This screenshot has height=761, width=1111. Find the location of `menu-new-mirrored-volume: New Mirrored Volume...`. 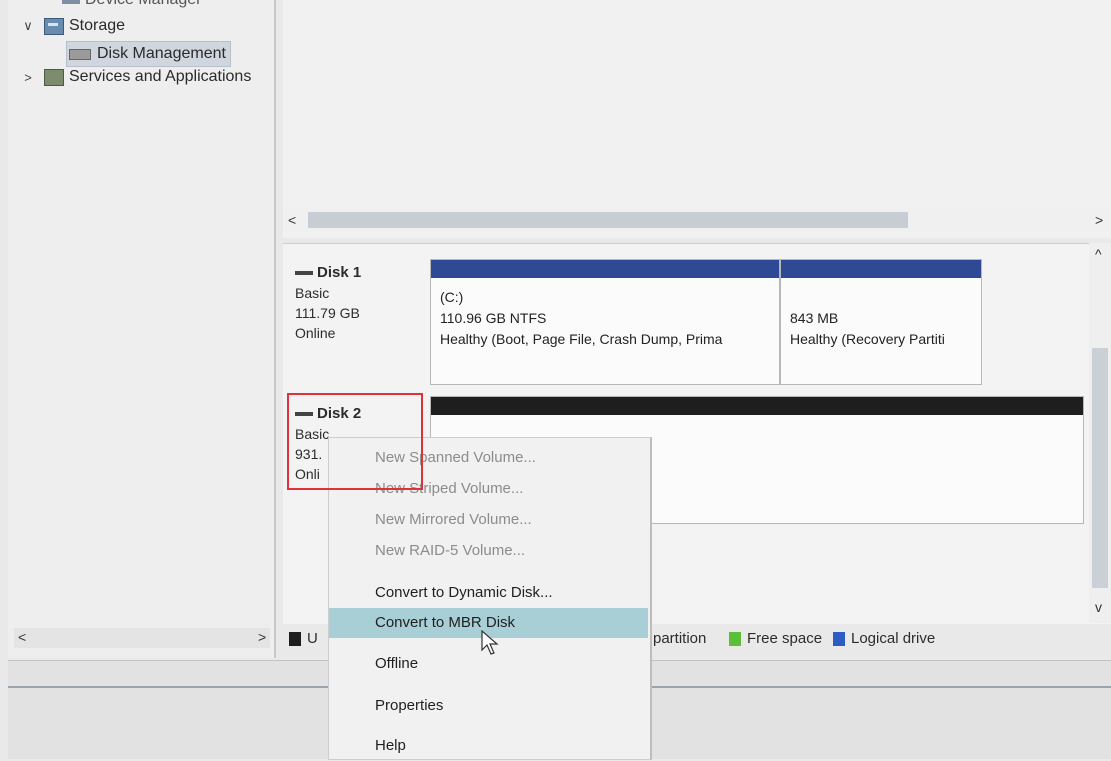

menu-new-mirrored-volume: New Mirrored Volume... is located at coordinates (488, 520).